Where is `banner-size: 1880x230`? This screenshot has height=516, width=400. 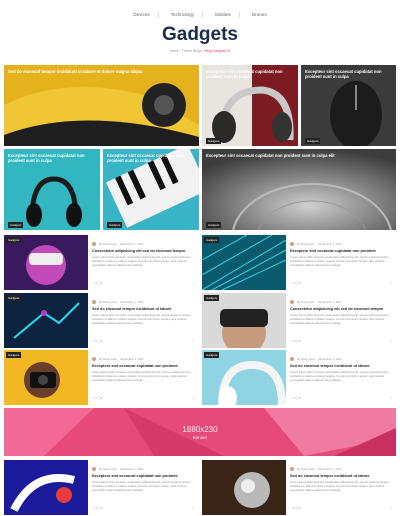 banner-size: 1880x230 is located at coordinates (200, 429).